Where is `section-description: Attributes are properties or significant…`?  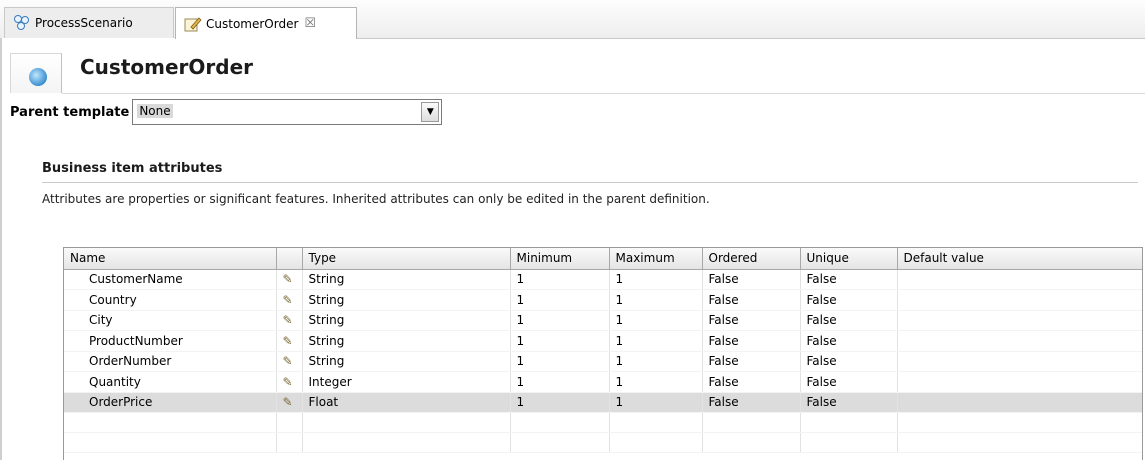 section-description: Attributes are properties or significant… is located at coordinates (376, 199).